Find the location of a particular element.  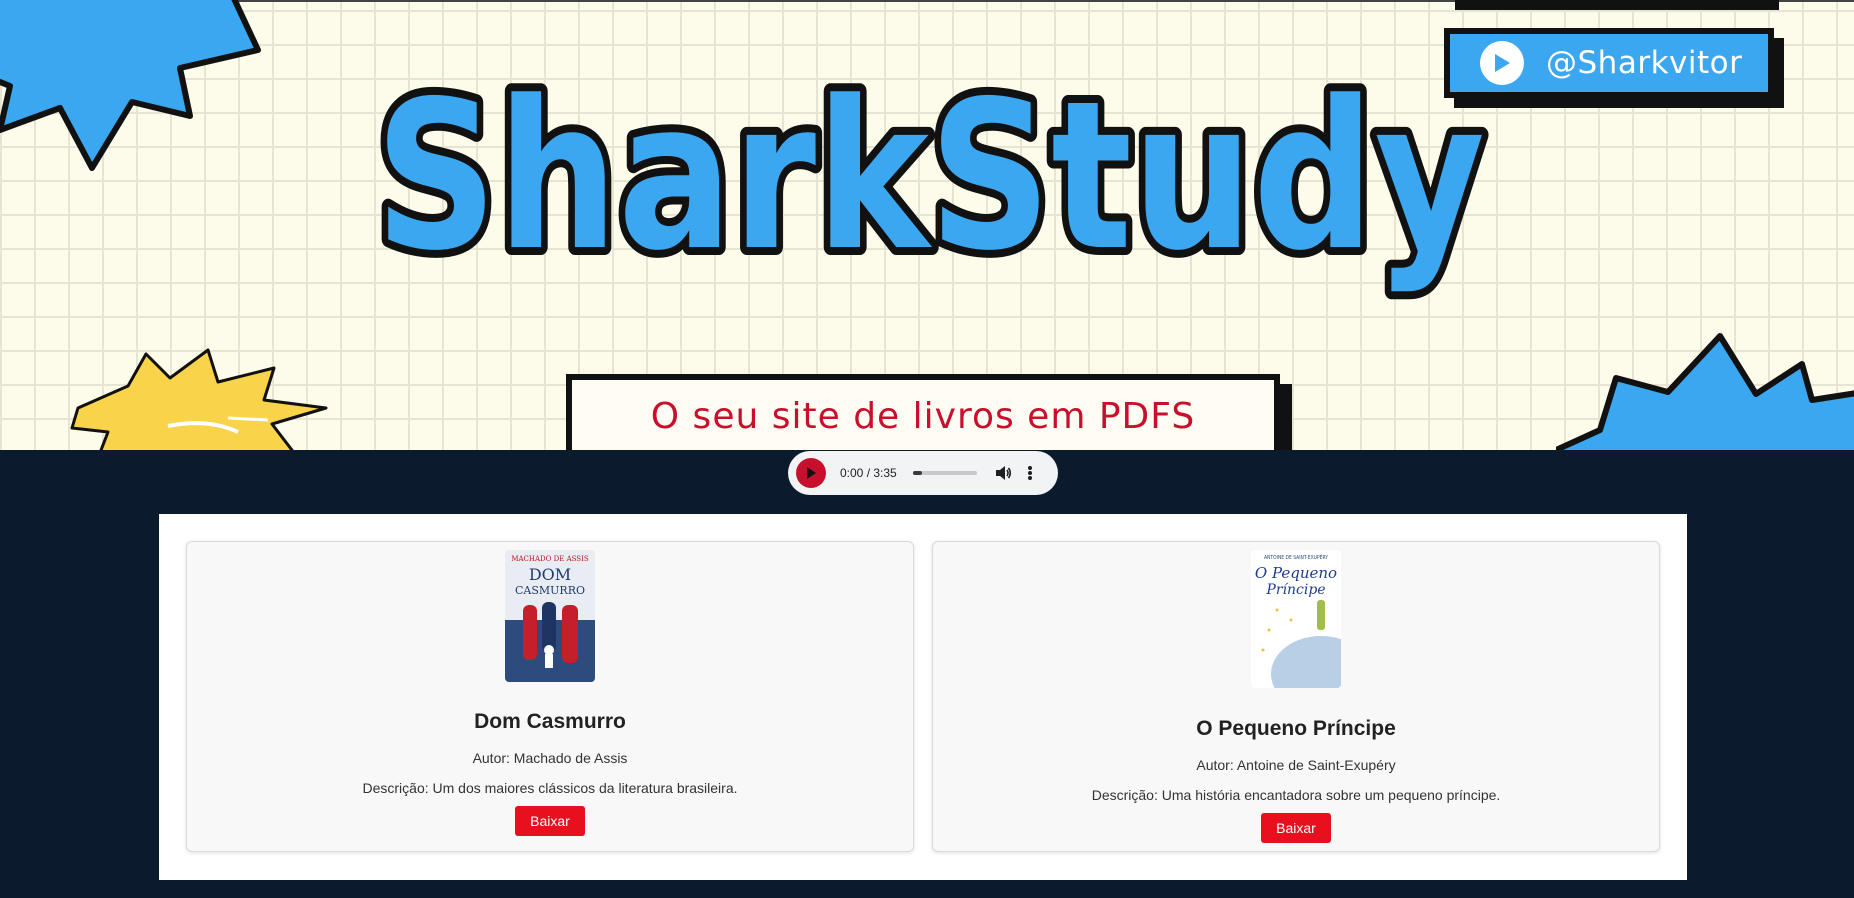

audio-seek-progress is located at coordinates (917, 473).